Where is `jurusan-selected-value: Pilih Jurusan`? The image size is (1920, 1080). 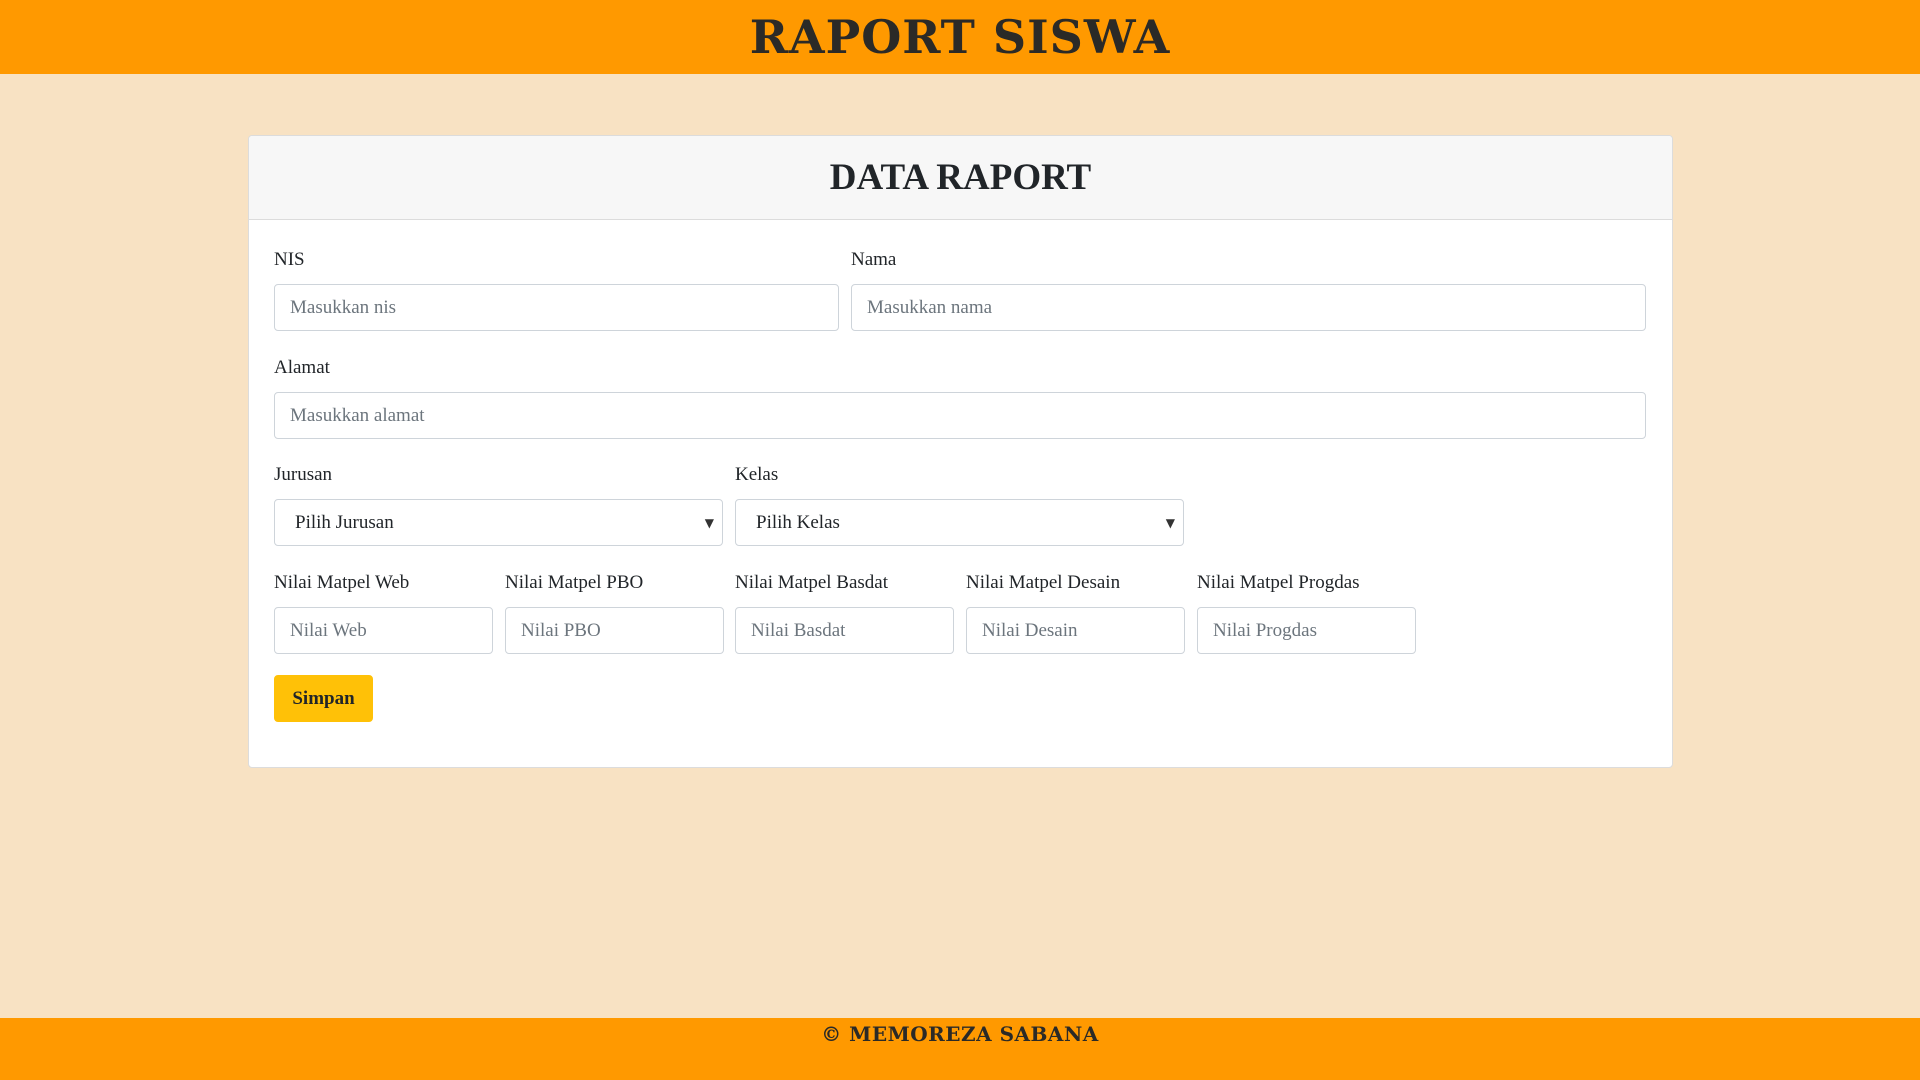 jurusan-selected-value: Pilih Jurusan is located at coordinates (344, 522).